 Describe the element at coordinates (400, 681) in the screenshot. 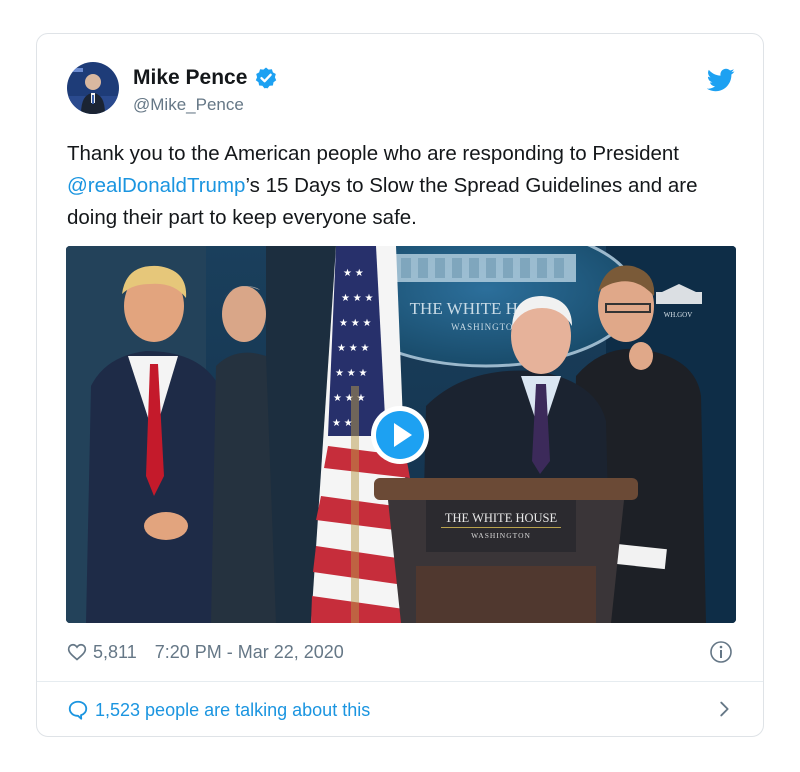

I see `divider` at that location.